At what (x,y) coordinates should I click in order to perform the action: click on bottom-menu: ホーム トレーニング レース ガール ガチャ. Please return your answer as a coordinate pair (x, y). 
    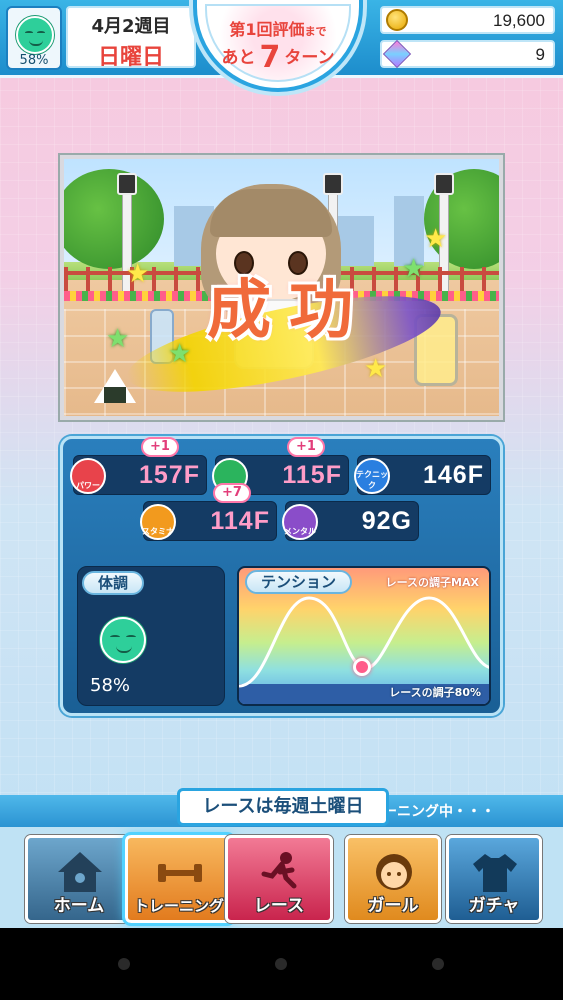
    Looking at the image, I should click on (281, 877).